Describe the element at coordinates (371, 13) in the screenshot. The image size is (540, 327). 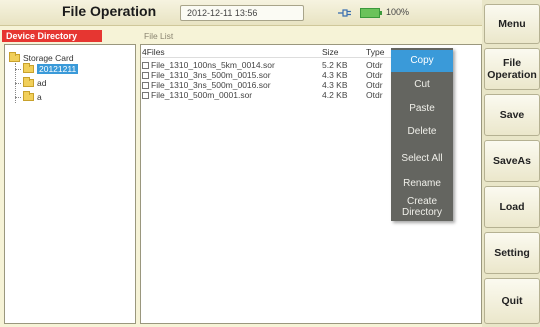
I see `battery-icon` at that location.